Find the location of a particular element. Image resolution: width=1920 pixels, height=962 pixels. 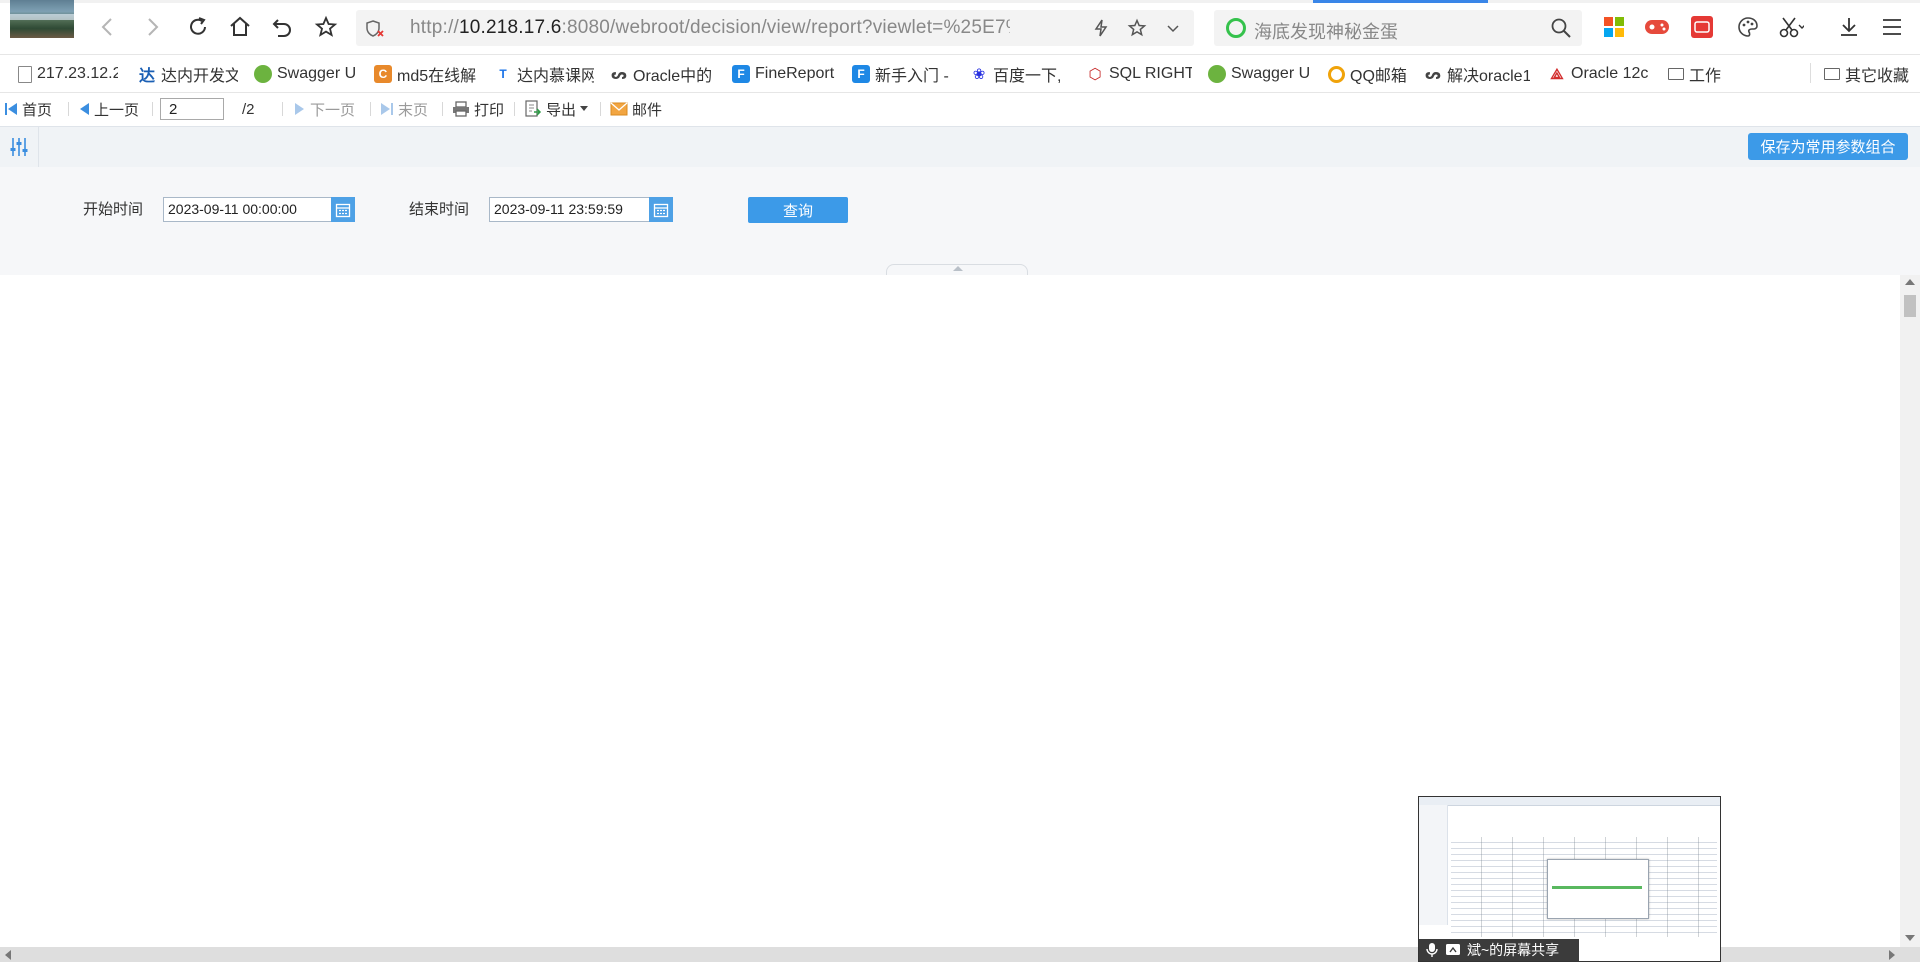

game-controller-icon is located at coordinates (1657, 27).